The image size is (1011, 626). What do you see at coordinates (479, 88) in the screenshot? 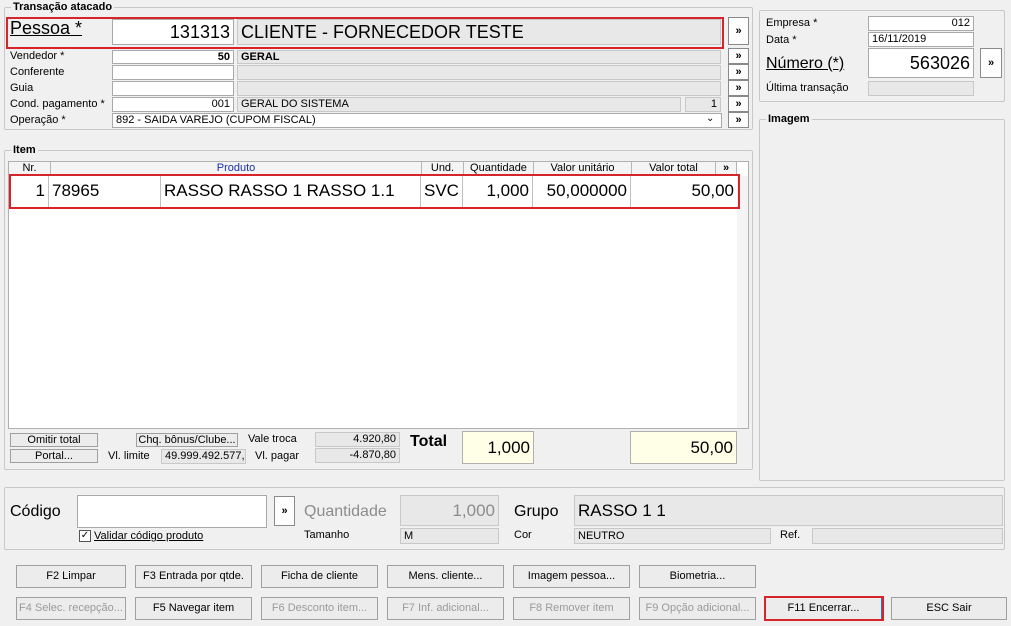
I see `guia-name` at bounding box center [479, 88].